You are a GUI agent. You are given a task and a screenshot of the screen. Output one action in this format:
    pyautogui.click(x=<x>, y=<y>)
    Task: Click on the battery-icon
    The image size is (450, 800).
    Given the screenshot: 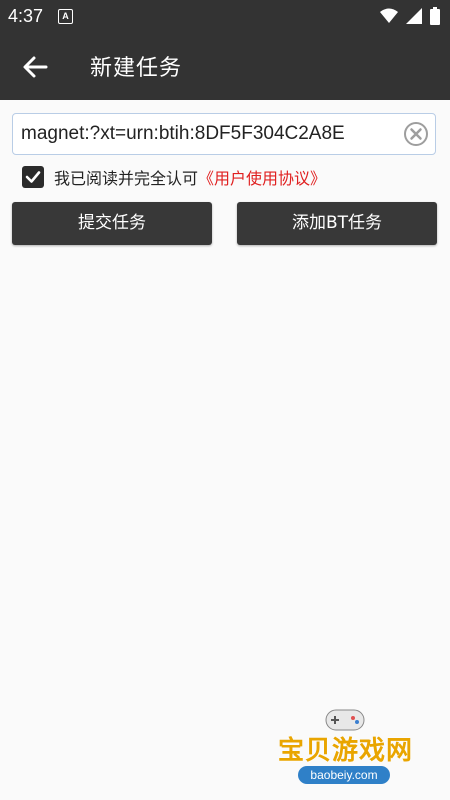 What is the action you would take?
    pyautogui.click(x=435, y=16)
    